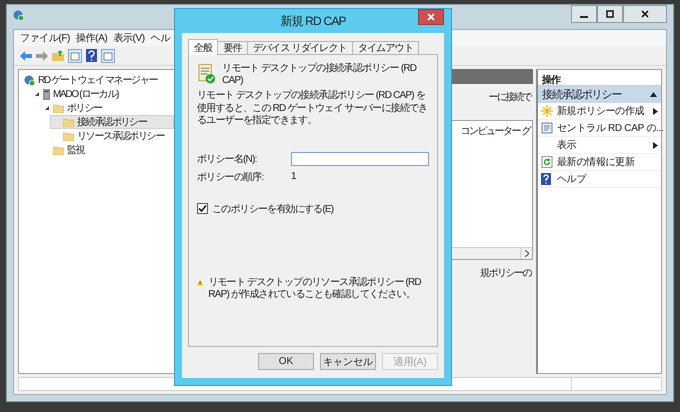 Image resolution: width=680 pixels, height=412 pixels. Describe the element at coordinates (112, 136) in the screenshot. I see `tree-item: リソース承認ポリシー` at that location.